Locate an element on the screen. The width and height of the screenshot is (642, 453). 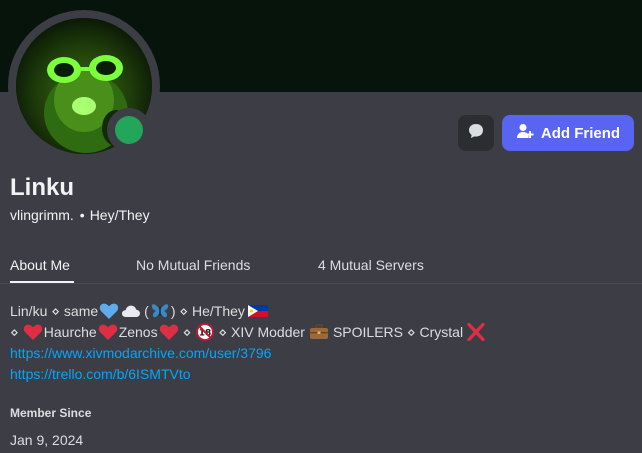
username: vlingrimm. is located at coordinates (42, 215).